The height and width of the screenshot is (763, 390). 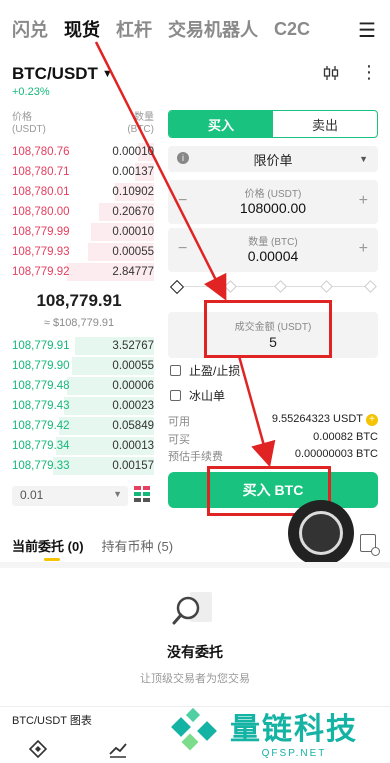 I want to click on orders-tabs: 当前委托 (0) 持有币种 (5), so click(x=101, y=548).